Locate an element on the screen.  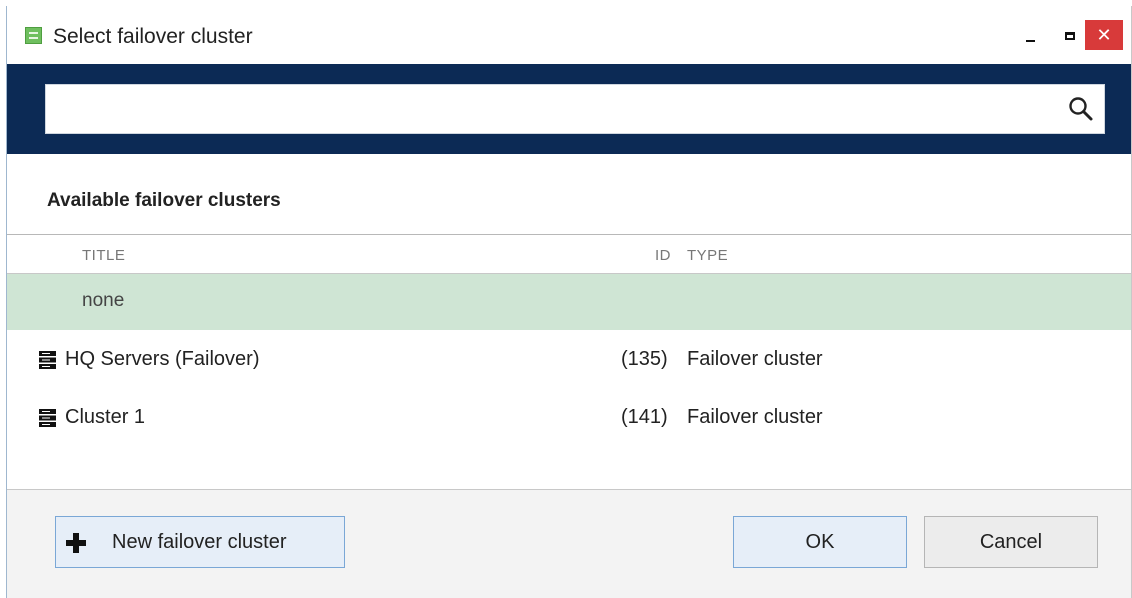
new-failover-cluster-button: New failover cluster is located at coordinates (200, 542).